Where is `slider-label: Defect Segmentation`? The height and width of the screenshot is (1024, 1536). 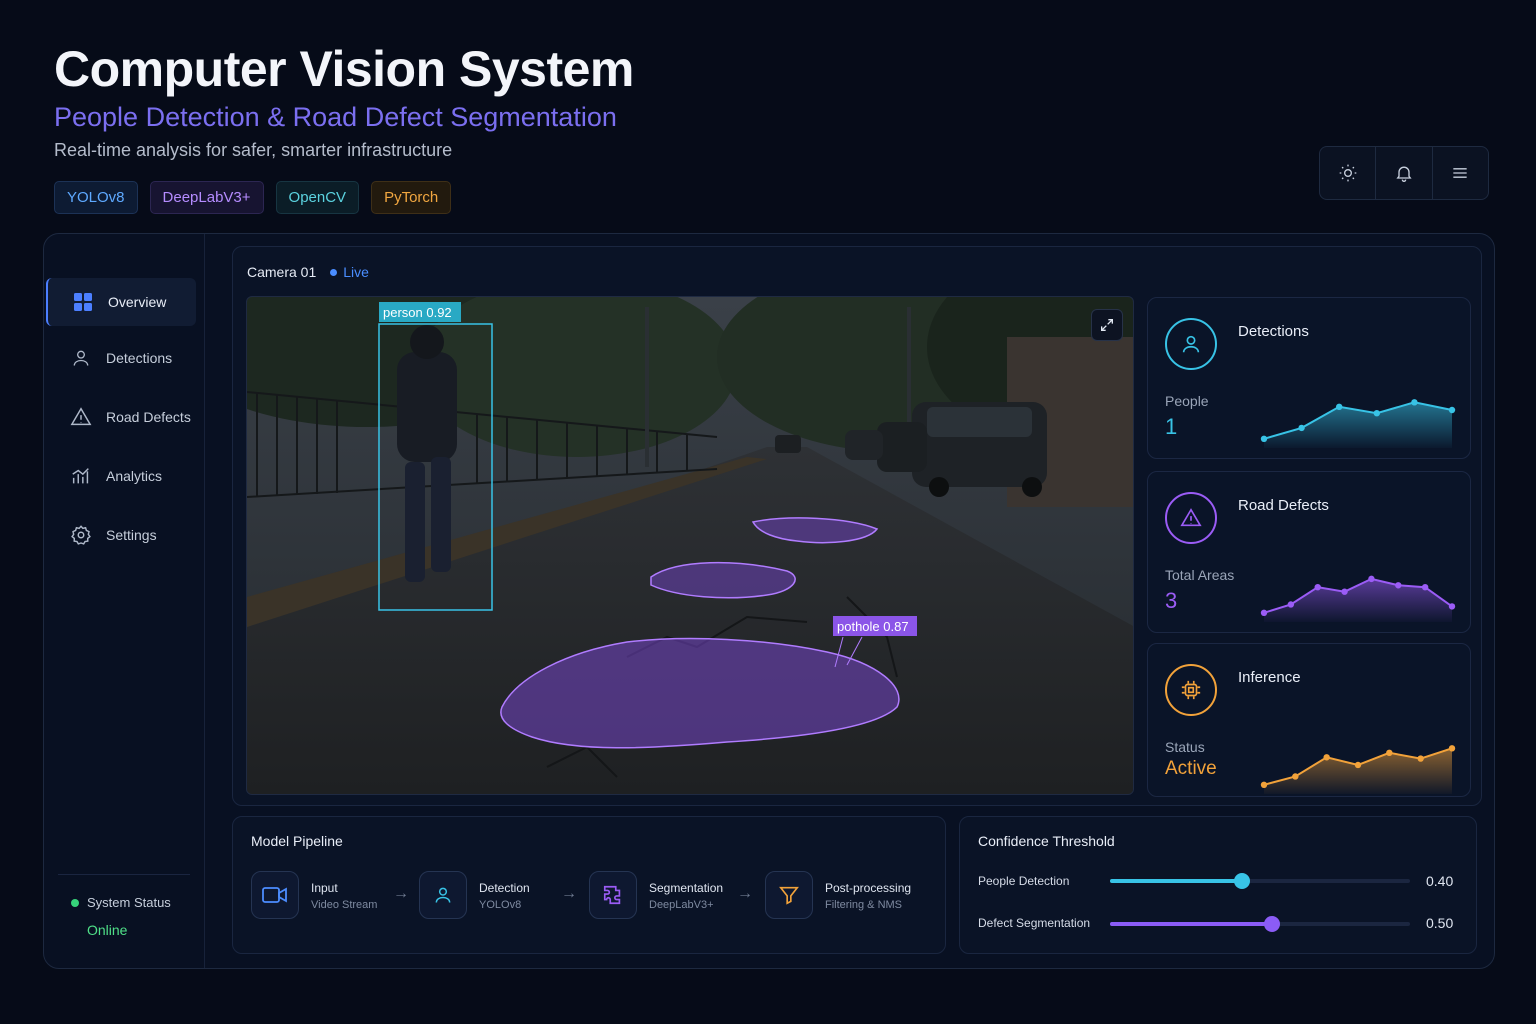 slider-label: Defect Segmentation is located at coordinates (1034, 923).